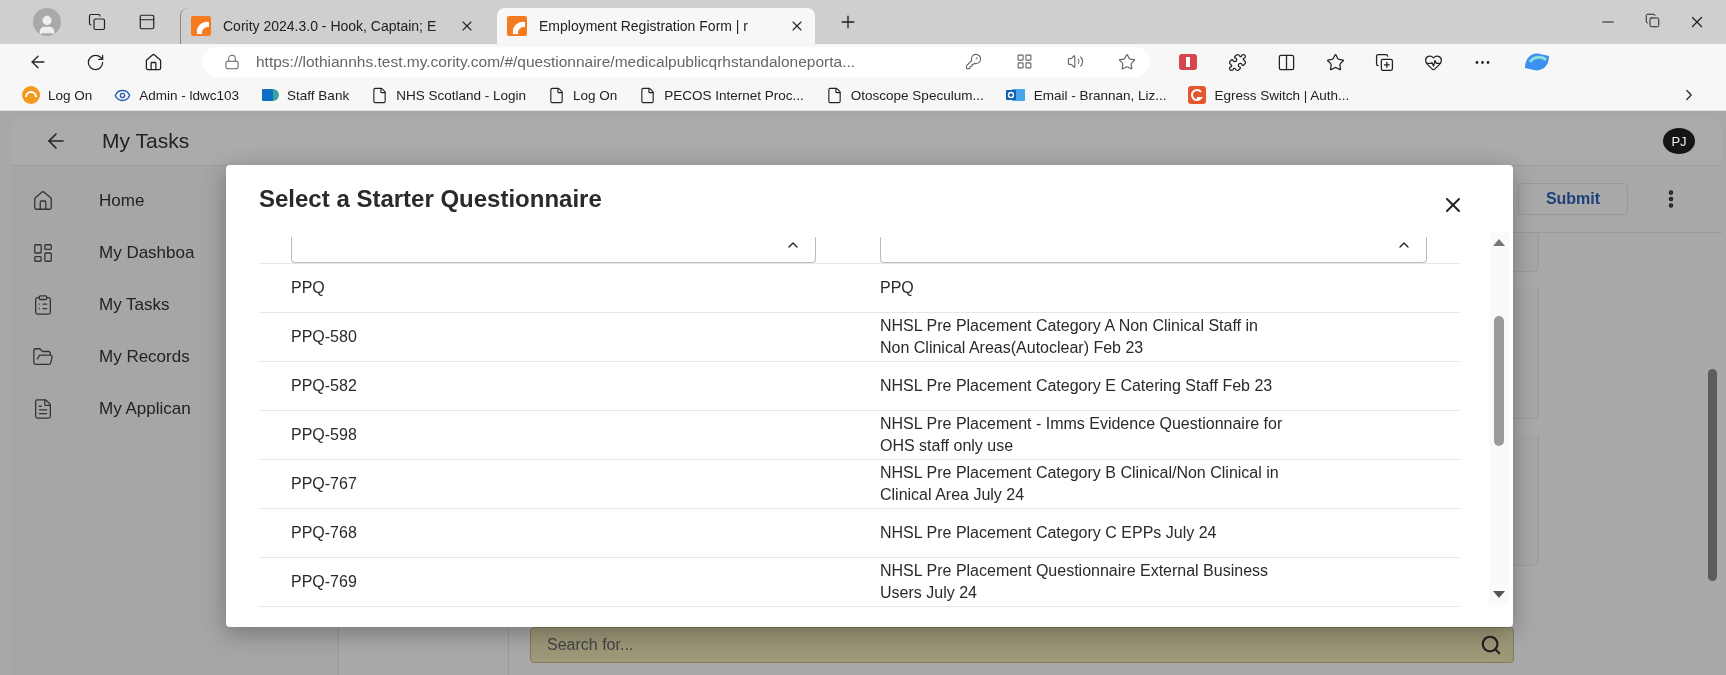 The height and width of the screenshot is (675, 1726). I want to click on scroll-down-icon, so click(1499, 595).